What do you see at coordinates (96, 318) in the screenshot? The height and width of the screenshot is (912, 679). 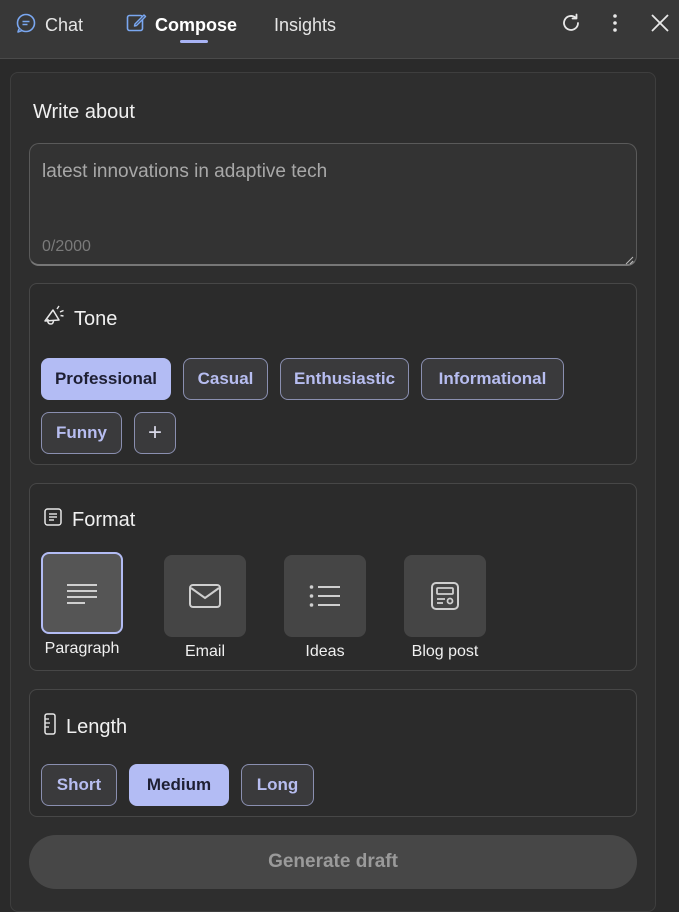 I see `tone-title-text: Tone` at bounding box center [96, 318].